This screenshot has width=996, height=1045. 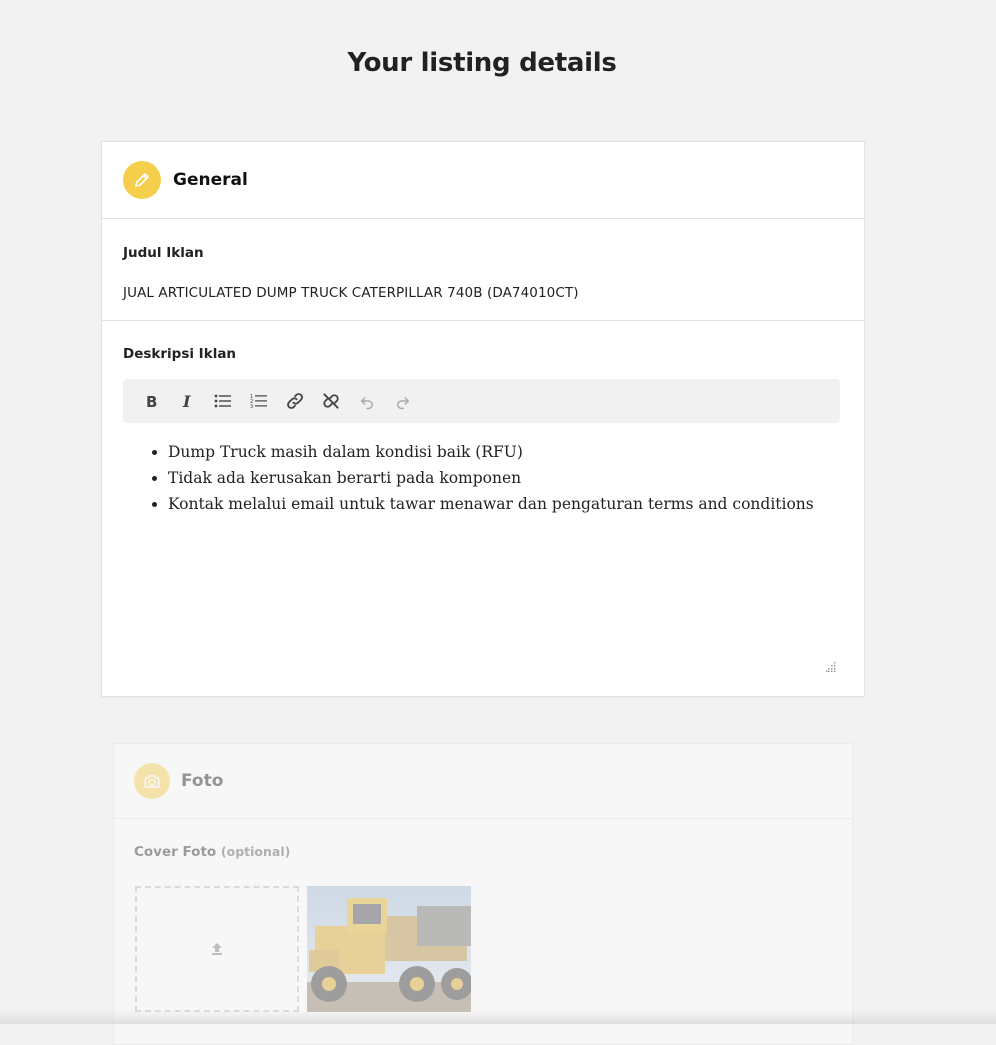 I want to click on cover-foto-label: Cover Foto (optional), so click(x=212, y=852).